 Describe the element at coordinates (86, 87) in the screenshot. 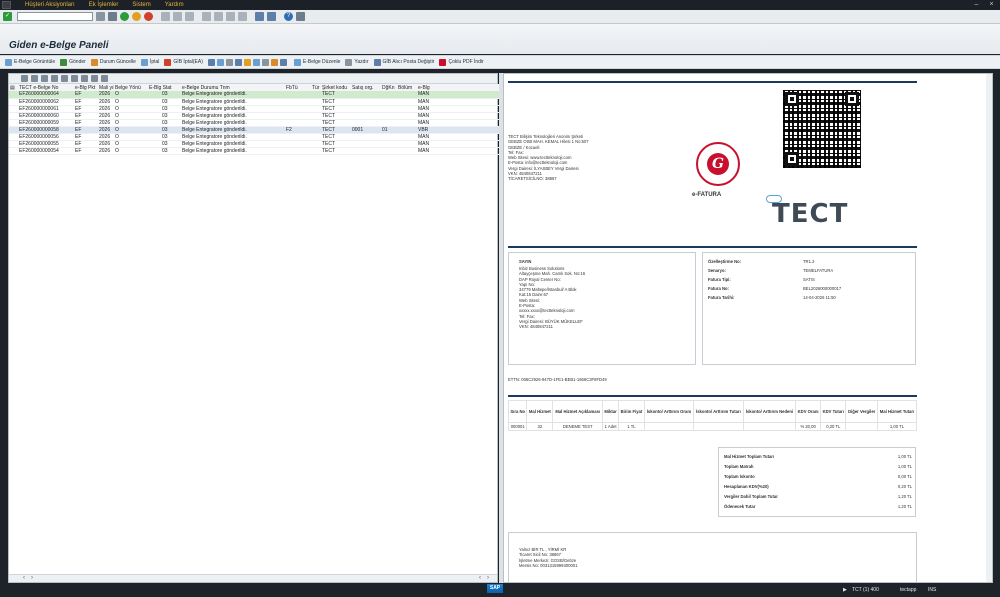

I see `col-header: e-Blg Pkt` at that location.